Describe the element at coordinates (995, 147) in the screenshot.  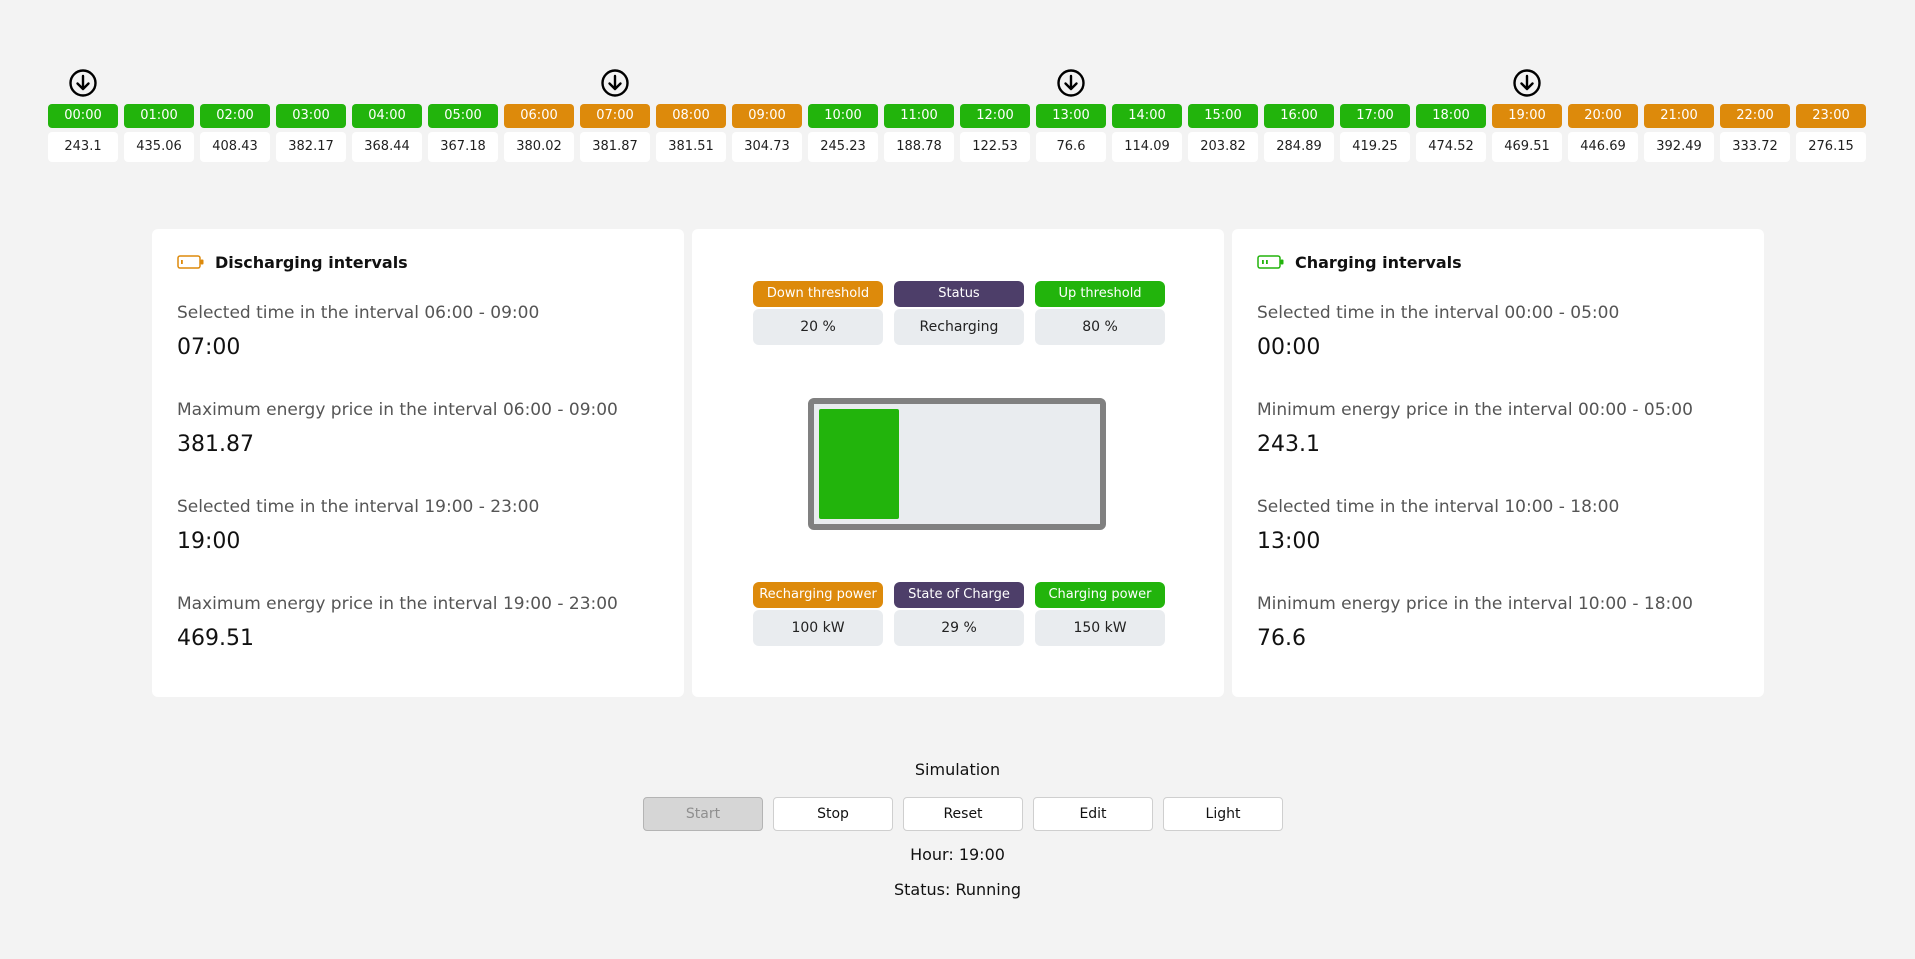
I see `hour-price: 122.53` at that location.